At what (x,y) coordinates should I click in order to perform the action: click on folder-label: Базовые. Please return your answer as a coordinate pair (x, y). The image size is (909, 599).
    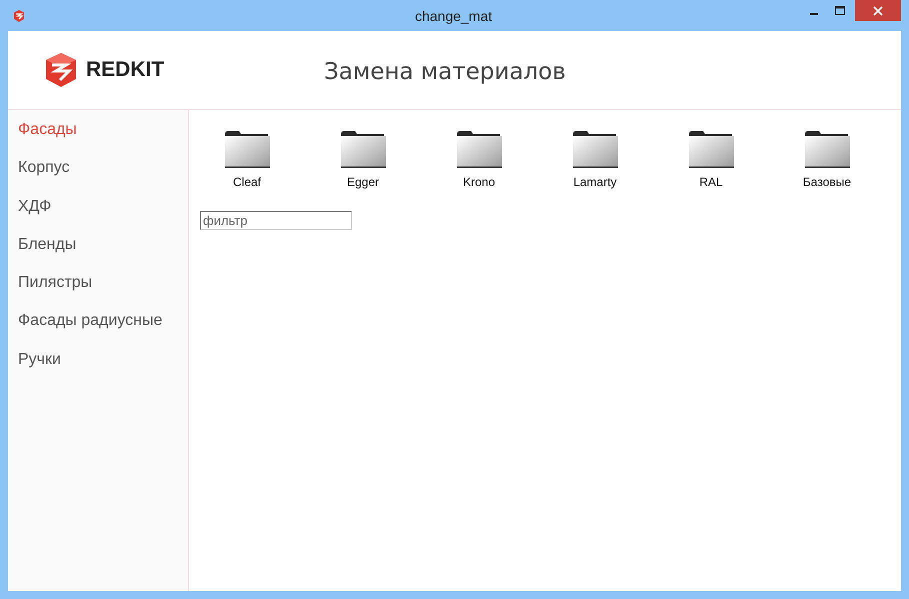
    Looking at the image, I should click on (827, 182).